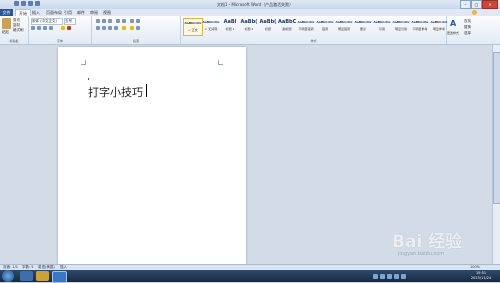 The width and height of the screenshot is (500, 283). What do you see at coordinates (476, 4) in the screenshot?
I see `maximize-button: □` at bounding box center [476, 4].